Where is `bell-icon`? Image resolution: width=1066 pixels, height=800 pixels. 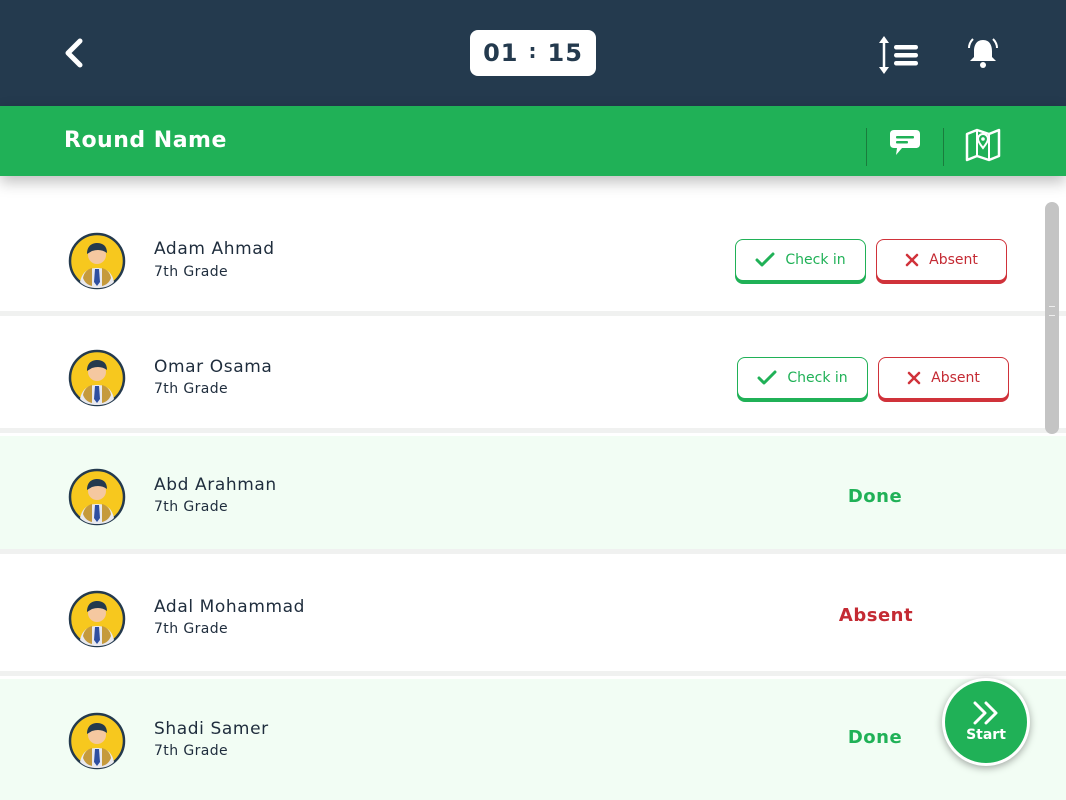 bell-icon is located at coordinates (983, 53).